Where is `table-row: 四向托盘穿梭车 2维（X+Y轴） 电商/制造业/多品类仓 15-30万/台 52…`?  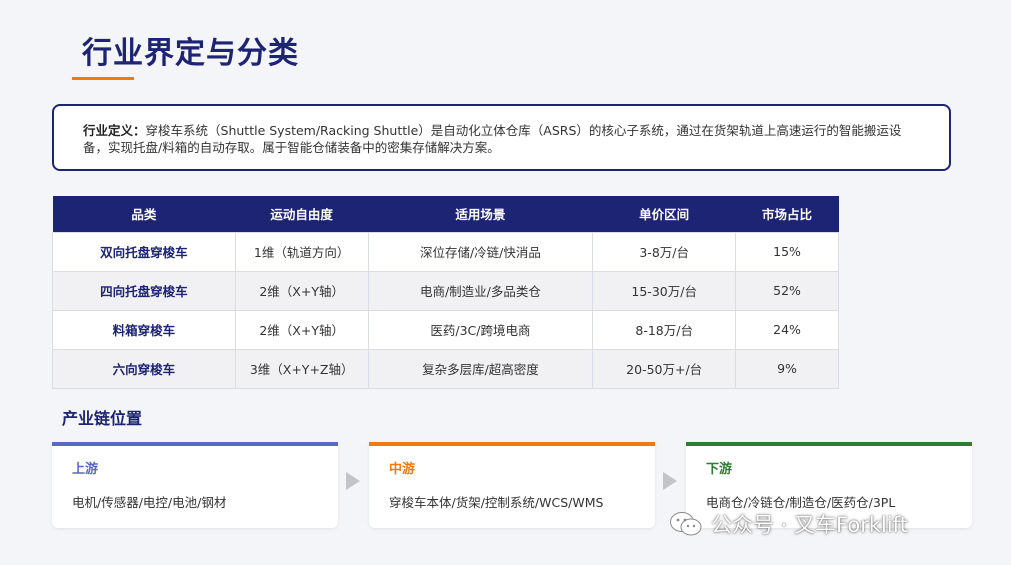 table-row: 四向托盘穿梭车 2维（X+Y轴） 电商/制造业/多品类仓 15-30万/台 52… is located at coordinates (445, 290).